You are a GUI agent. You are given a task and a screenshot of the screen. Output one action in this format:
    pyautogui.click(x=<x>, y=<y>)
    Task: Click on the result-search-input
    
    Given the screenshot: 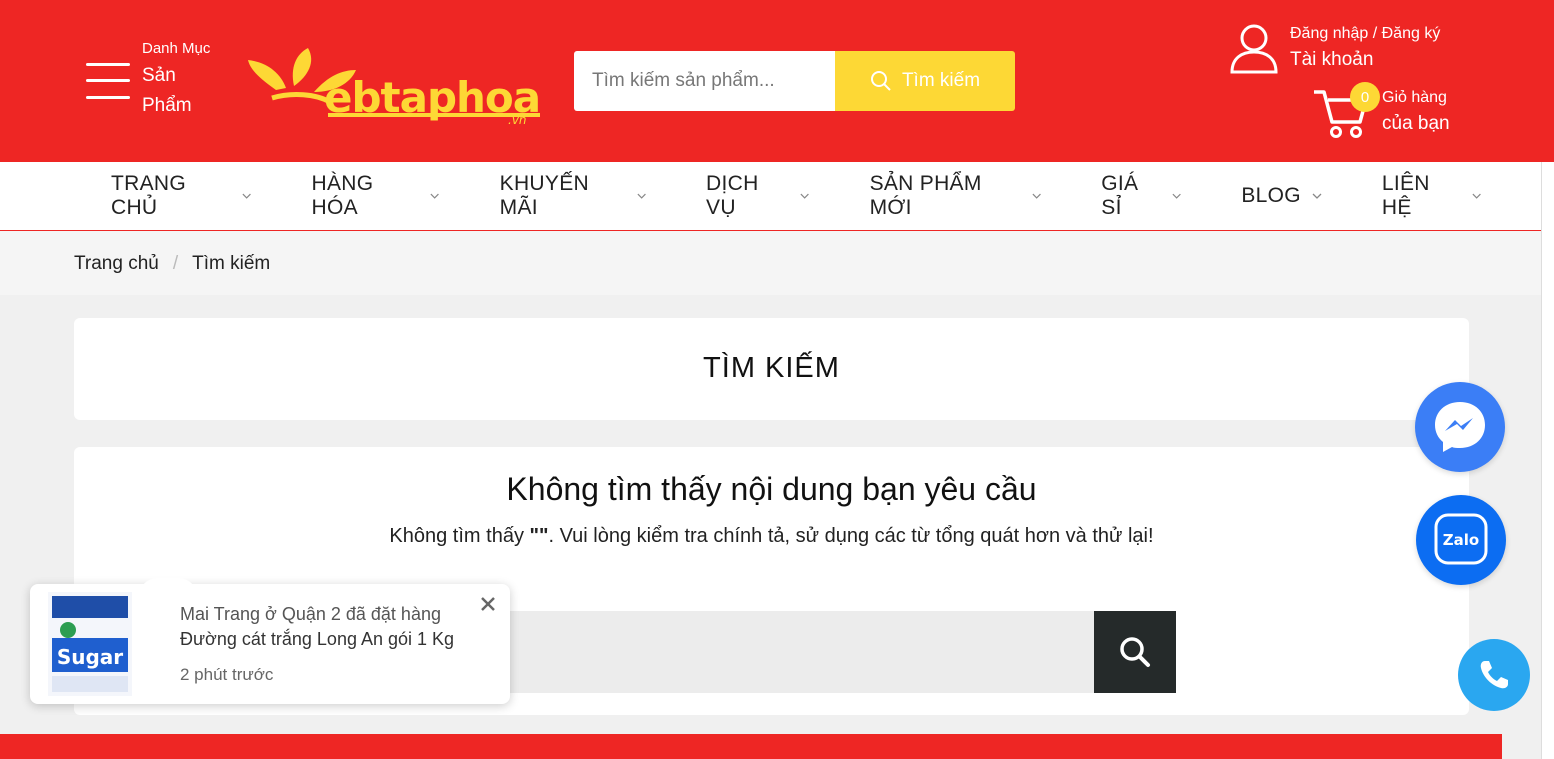 What is the action you would take?
    pyautogui.click(x=786, y=652)
    